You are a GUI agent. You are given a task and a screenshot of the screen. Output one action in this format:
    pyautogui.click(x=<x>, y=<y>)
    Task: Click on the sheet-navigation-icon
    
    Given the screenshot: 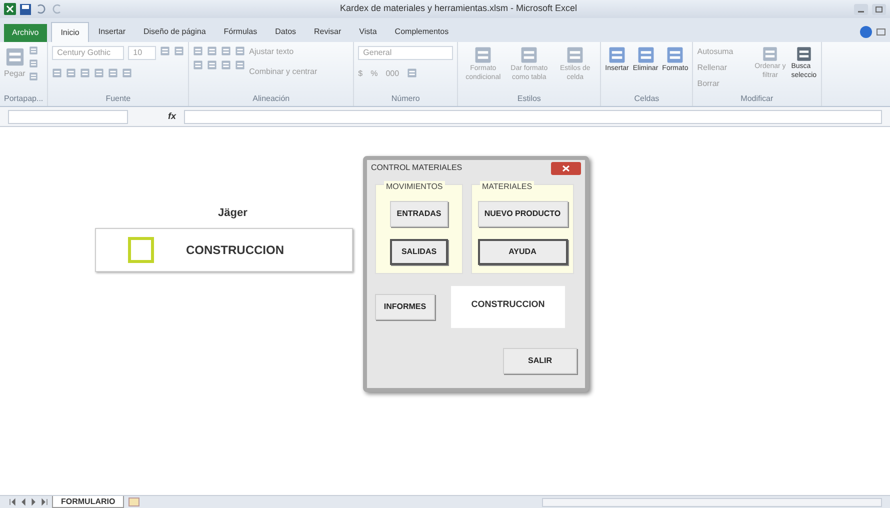 What is the action you would take?
    pyautogui.click(x=28, y=502)
    